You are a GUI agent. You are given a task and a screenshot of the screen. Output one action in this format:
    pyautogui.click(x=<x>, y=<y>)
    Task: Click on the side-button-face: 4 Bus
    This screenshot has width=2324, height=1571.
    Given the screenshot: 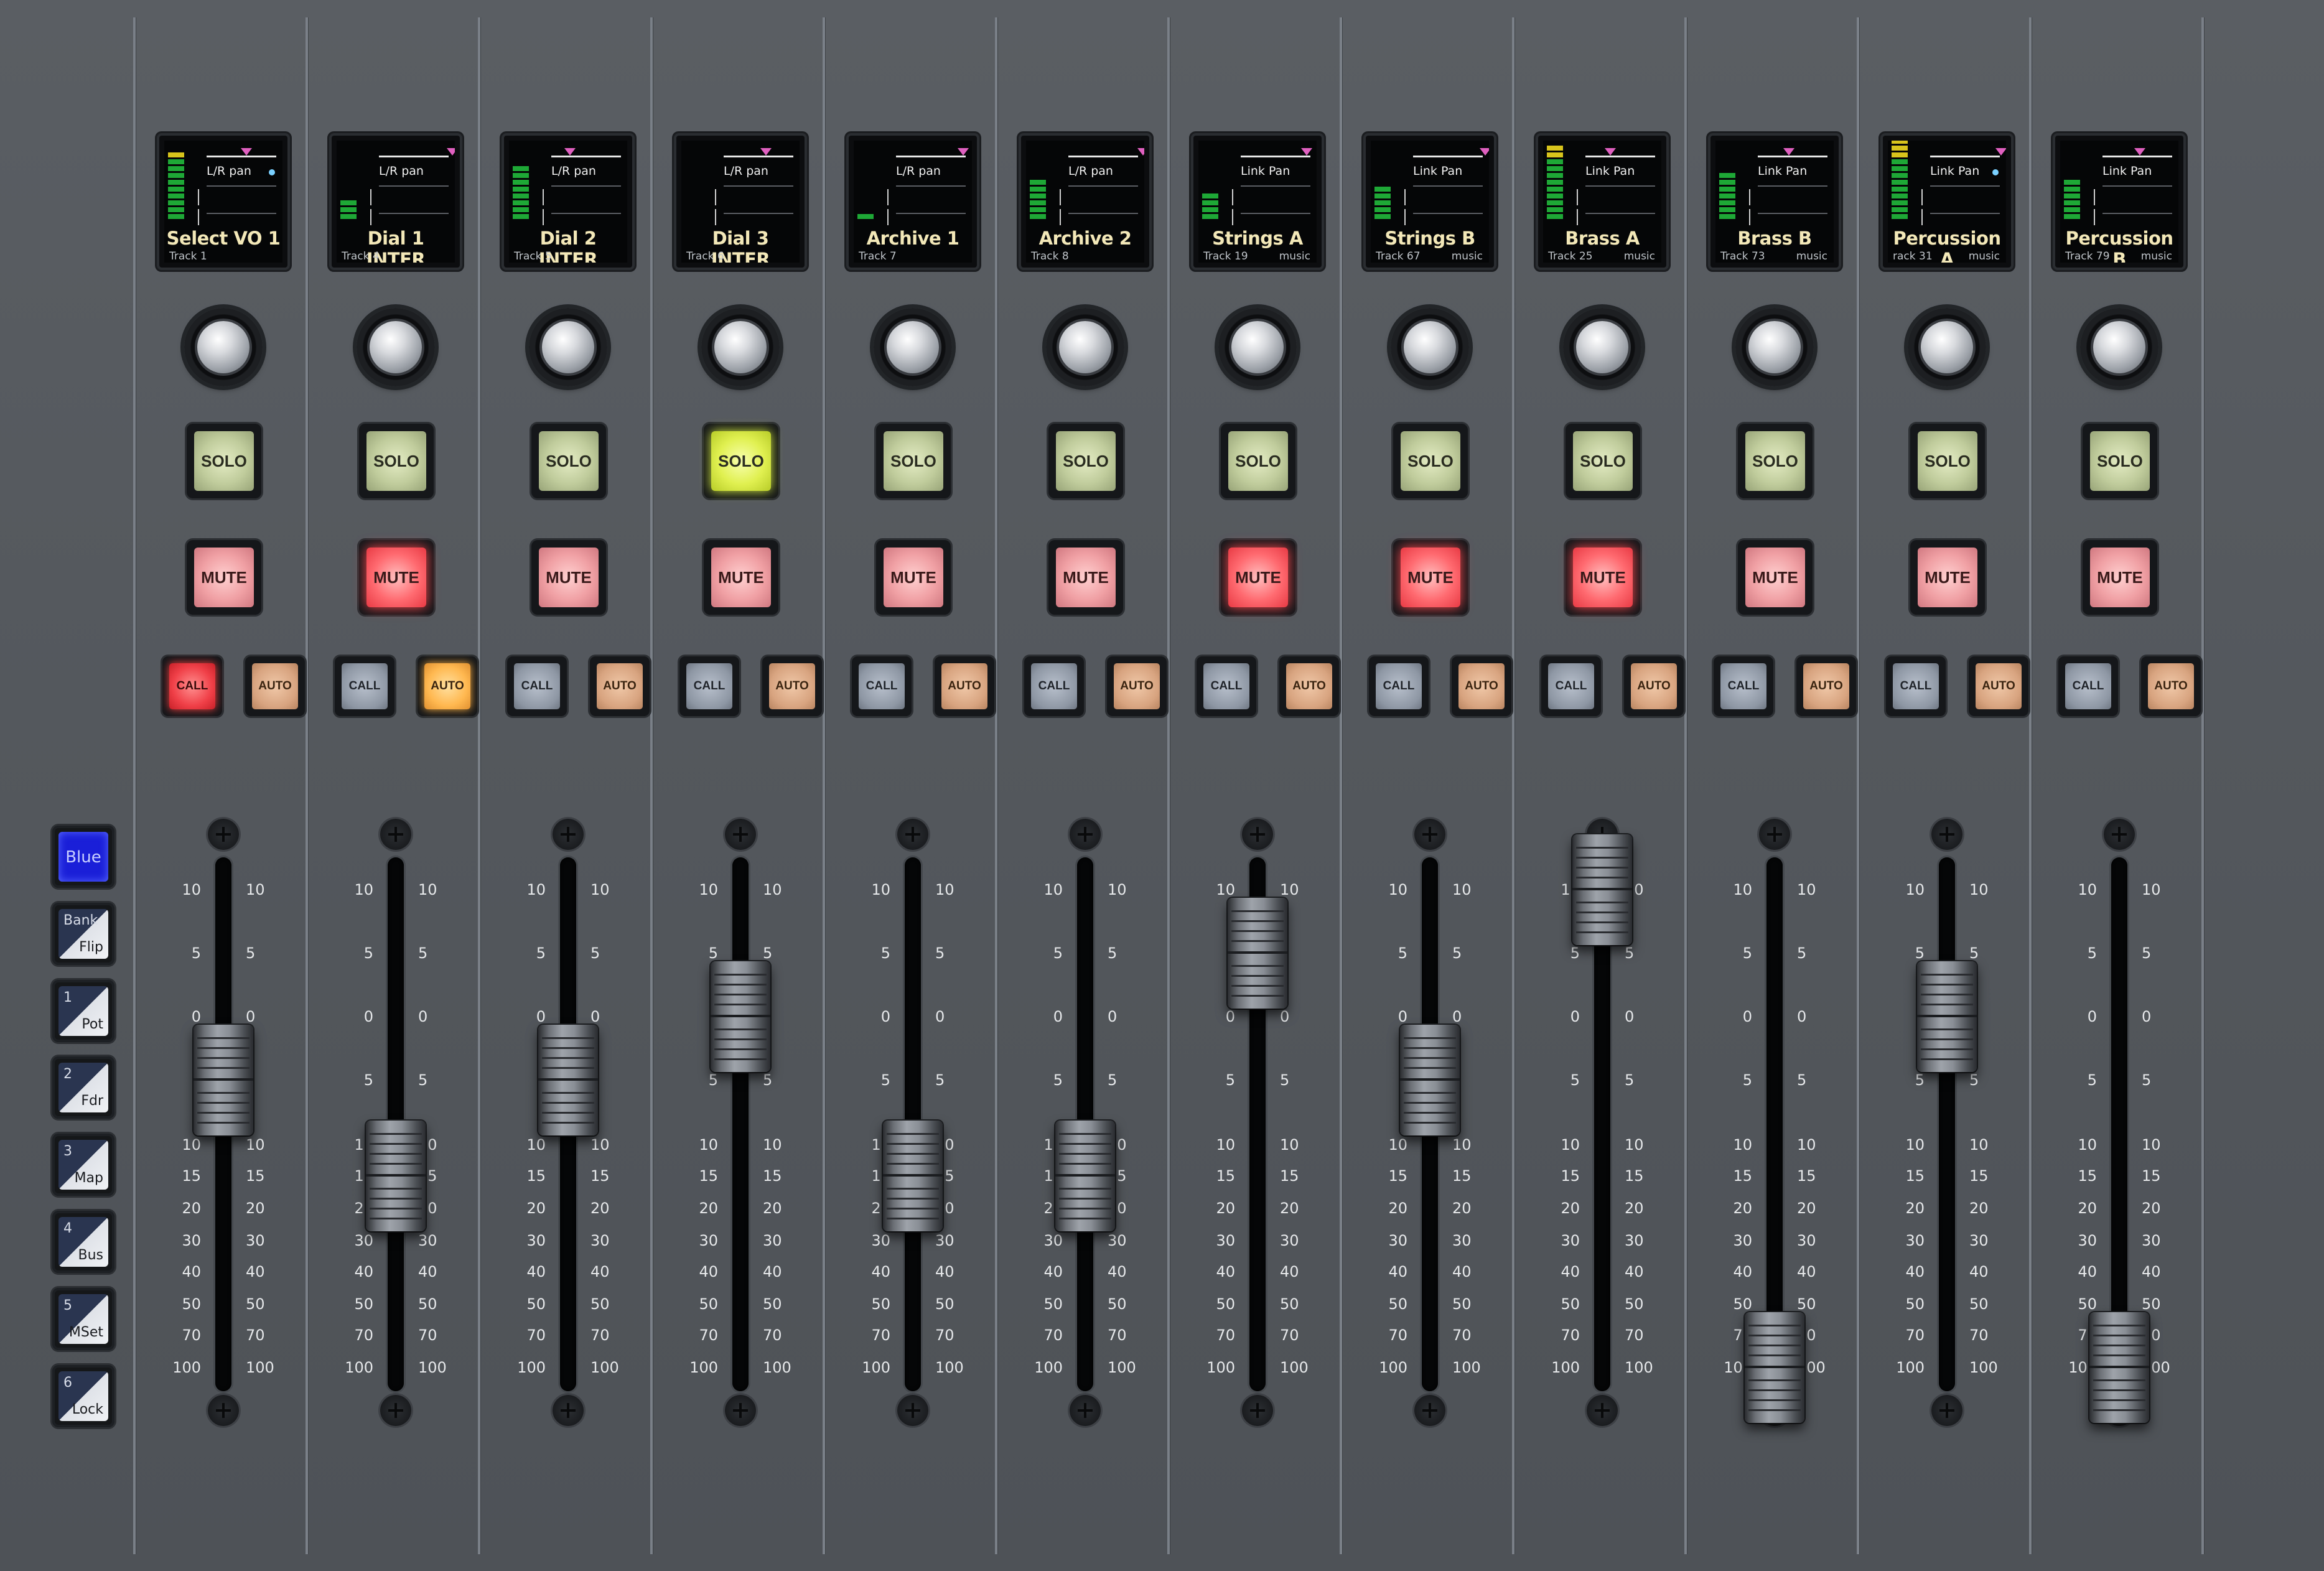 What is the action you would take?
    pyautogui.click(x=83, y=1242)
    